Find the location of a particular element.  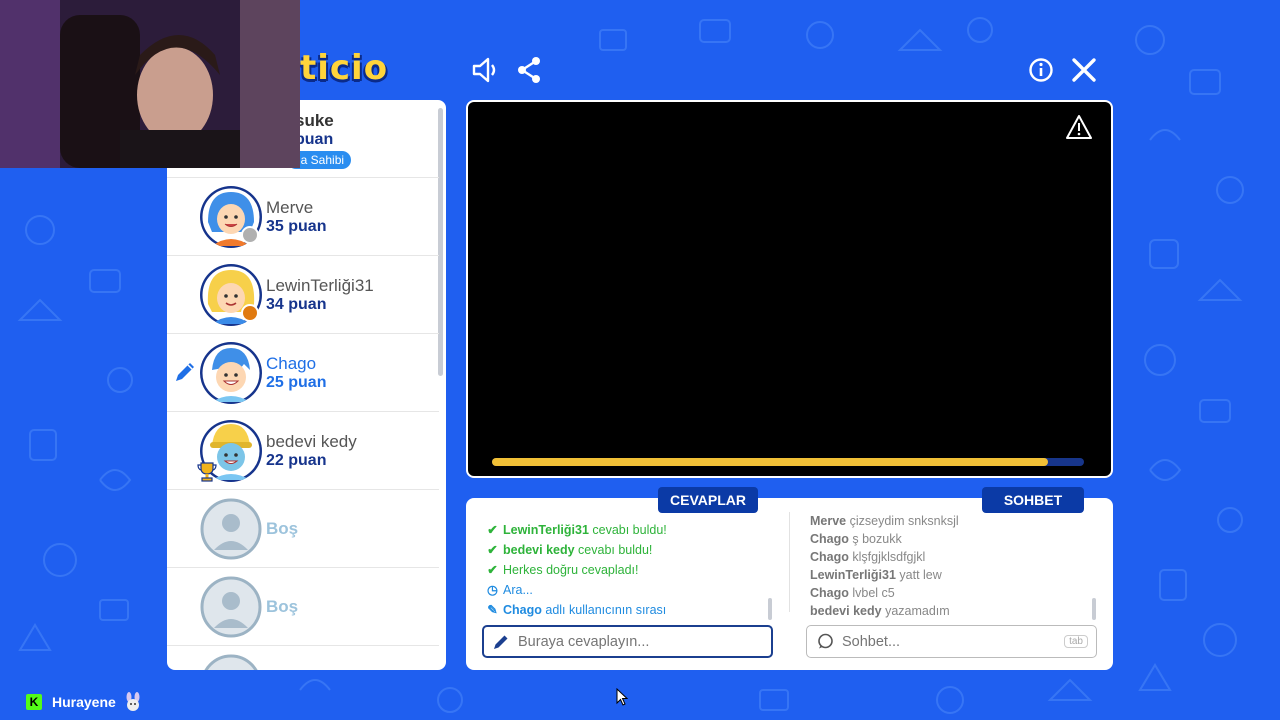

app-logo: ticio is located at coordinates (344, 68).